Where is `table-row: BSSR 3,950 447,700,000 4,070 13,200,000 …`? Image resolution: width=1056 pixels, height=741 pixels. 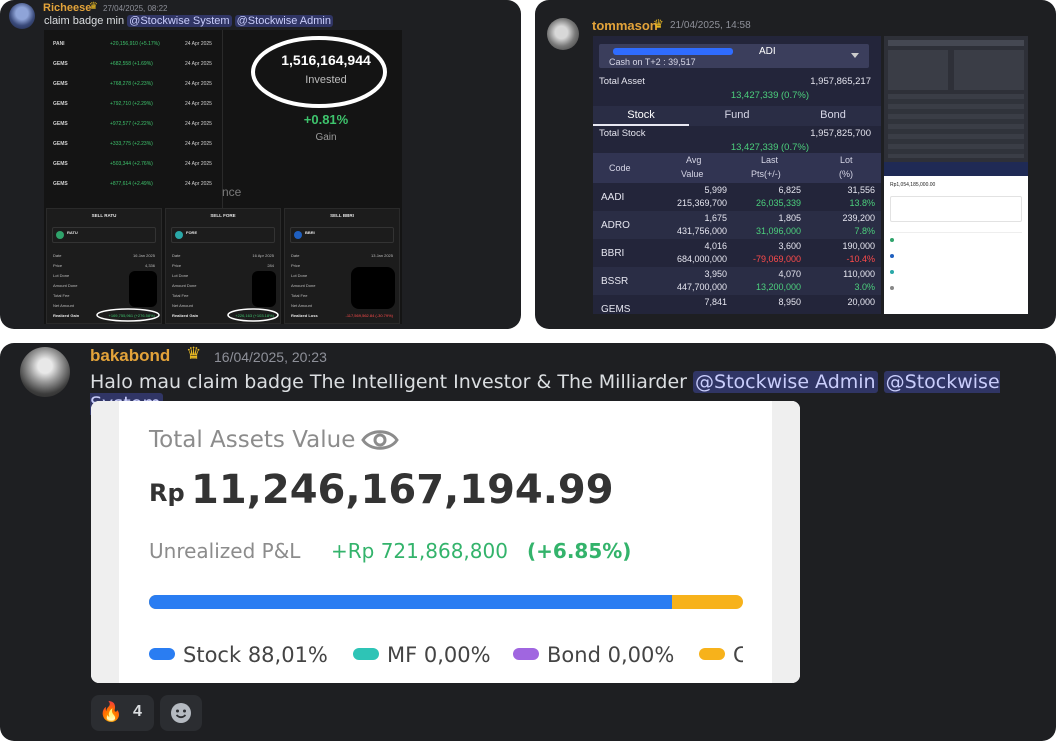 table-row: BSSR 3,950 447,700,000 4,070 13,200,000 … is located at coordinates (737, 281).